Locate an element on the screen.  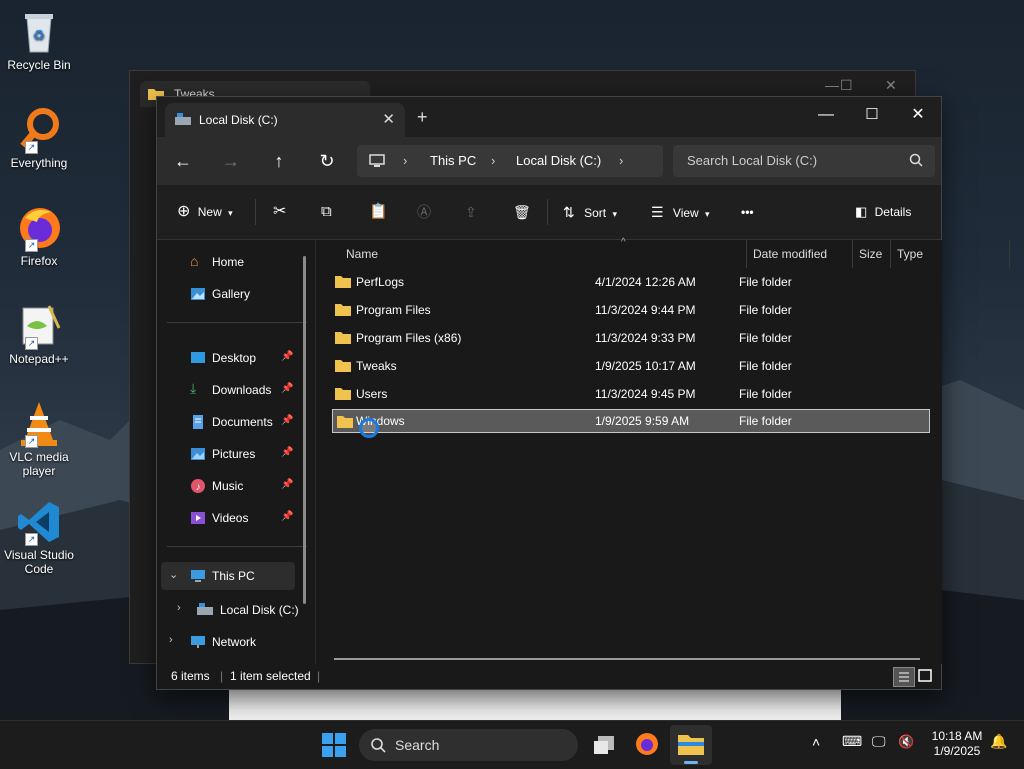
details-view-toggle is located at coordinates (904, 677).